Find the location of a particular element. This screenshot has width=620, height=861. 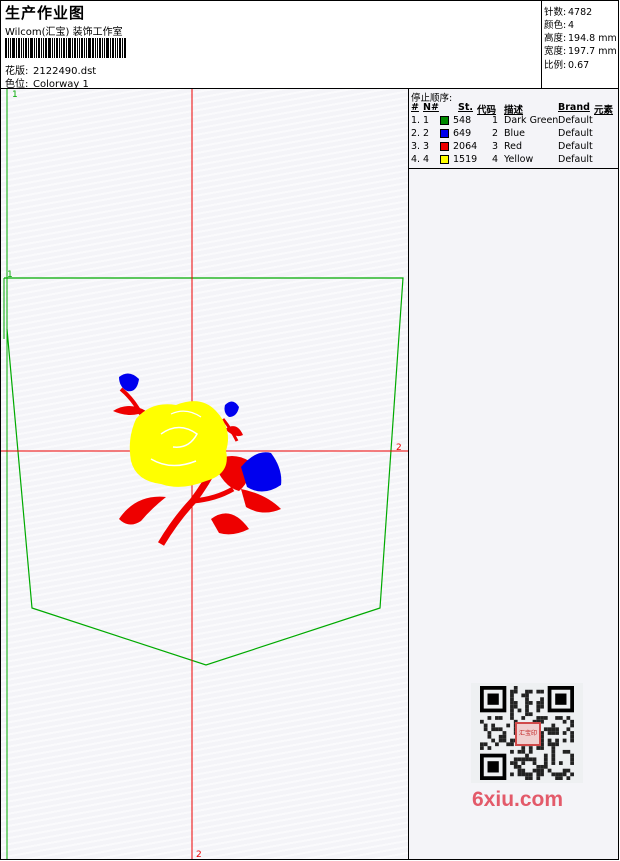

stop-row: 1. 1 548 1 Dark Green Default is located at coordinates (513, 121).